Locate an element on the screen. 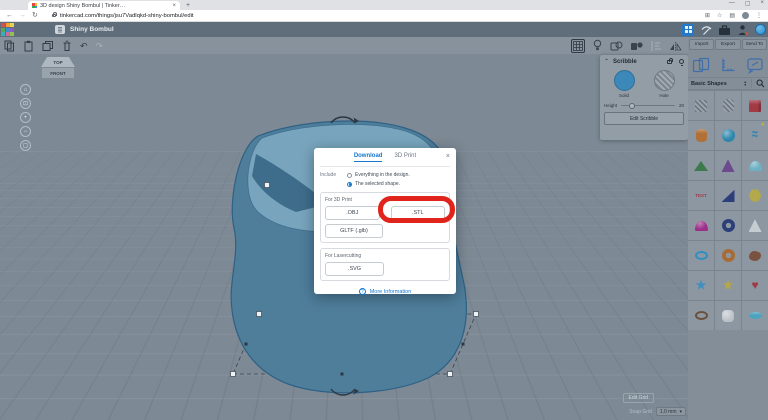 The height and width of the screenshot is (420, 768). view-cube-top-face: TOP is located at coordinates (58, 62).